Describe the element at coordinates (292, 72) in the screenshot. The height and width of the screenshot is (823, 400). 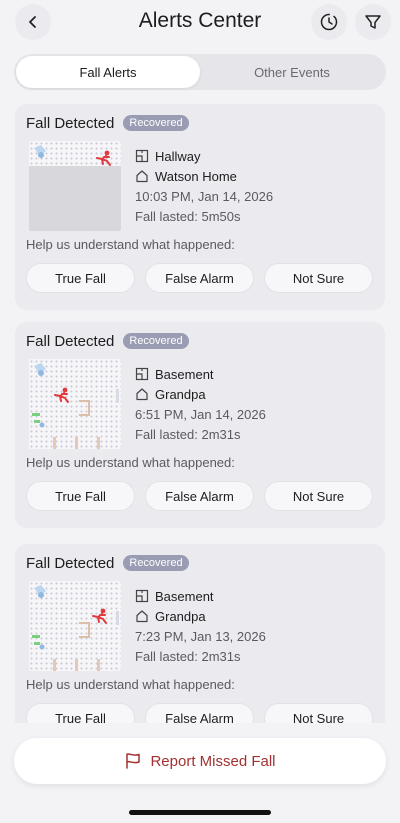
I see `tab-other-events: Other Events` at that location.